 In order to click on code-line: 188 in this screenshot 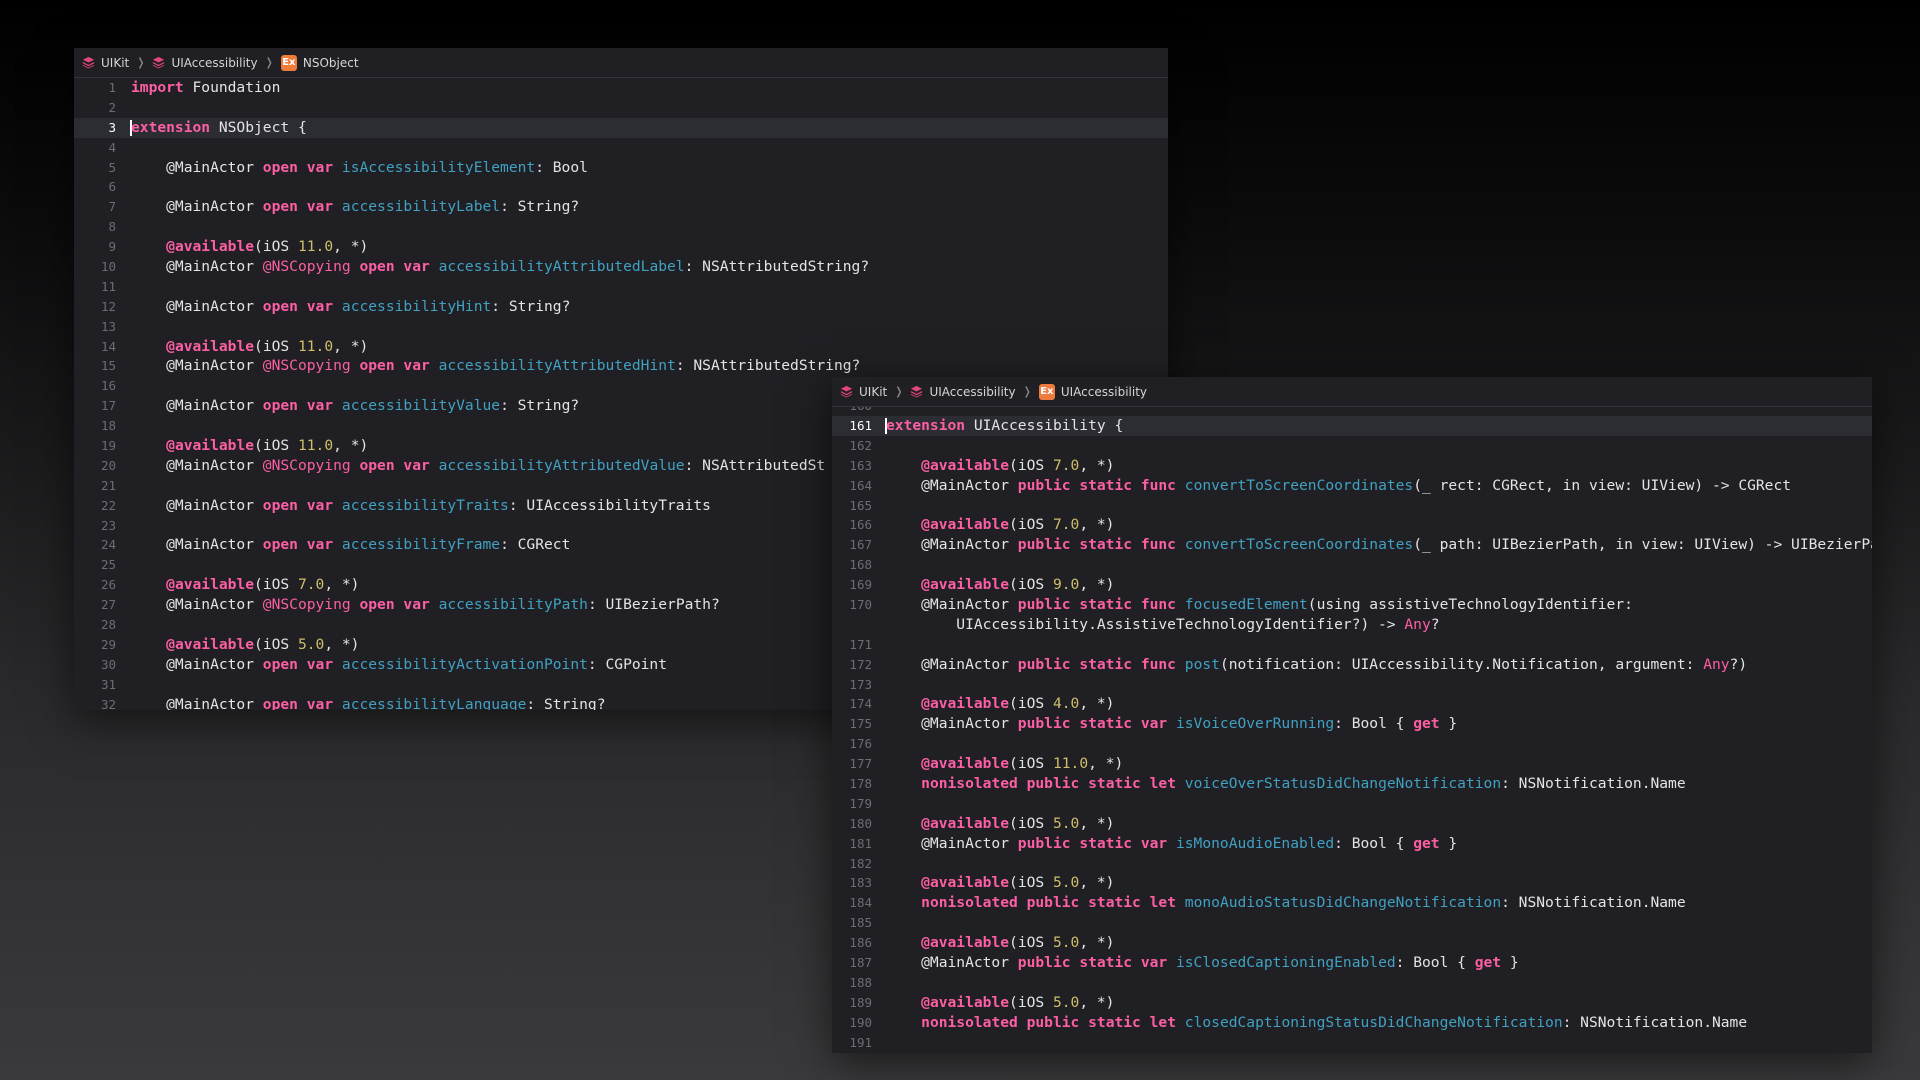, I will do `click(1352, 983)`.